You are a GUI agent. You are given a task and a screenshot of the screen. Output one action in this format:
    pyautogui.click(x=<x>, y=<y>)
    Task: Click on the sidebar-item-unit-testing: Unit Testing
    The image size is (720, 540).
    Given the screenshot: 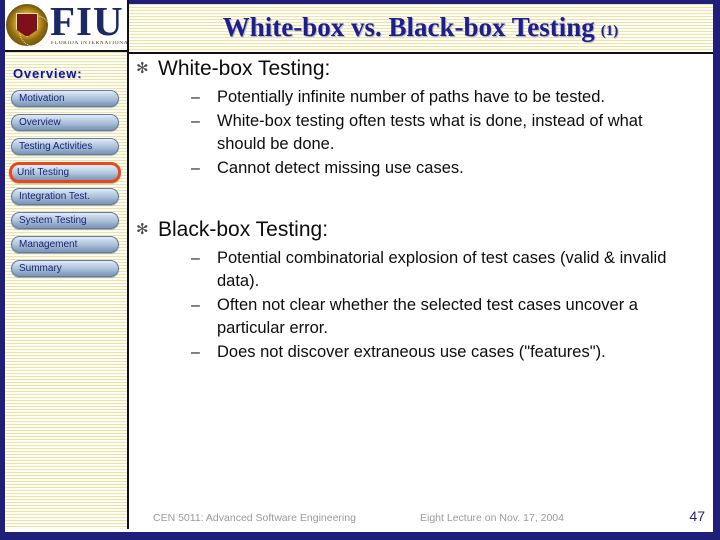 What is the action you would take?
    pyautogui.click(x=65, y=172)
    